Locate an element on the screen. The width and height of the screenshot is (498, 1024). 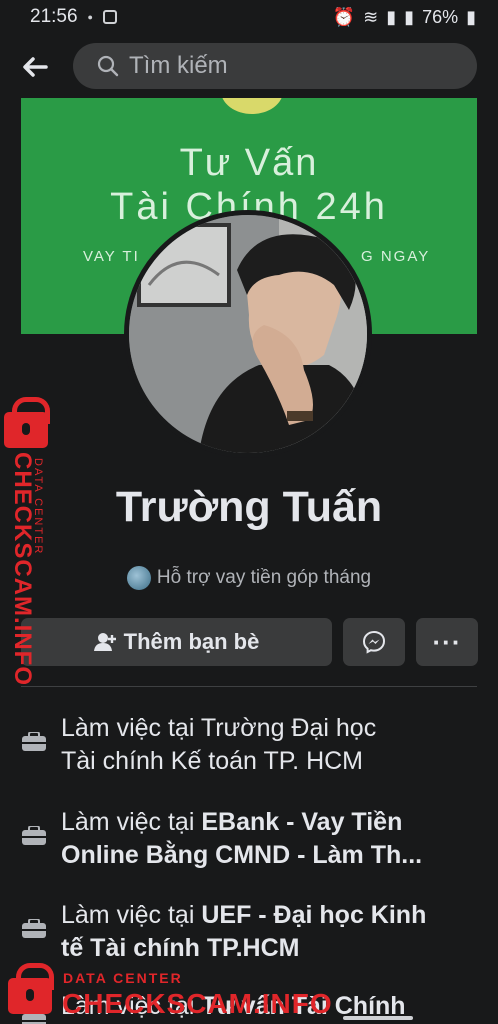
signal-icon: ▮ is located at coordinates (391, 16).